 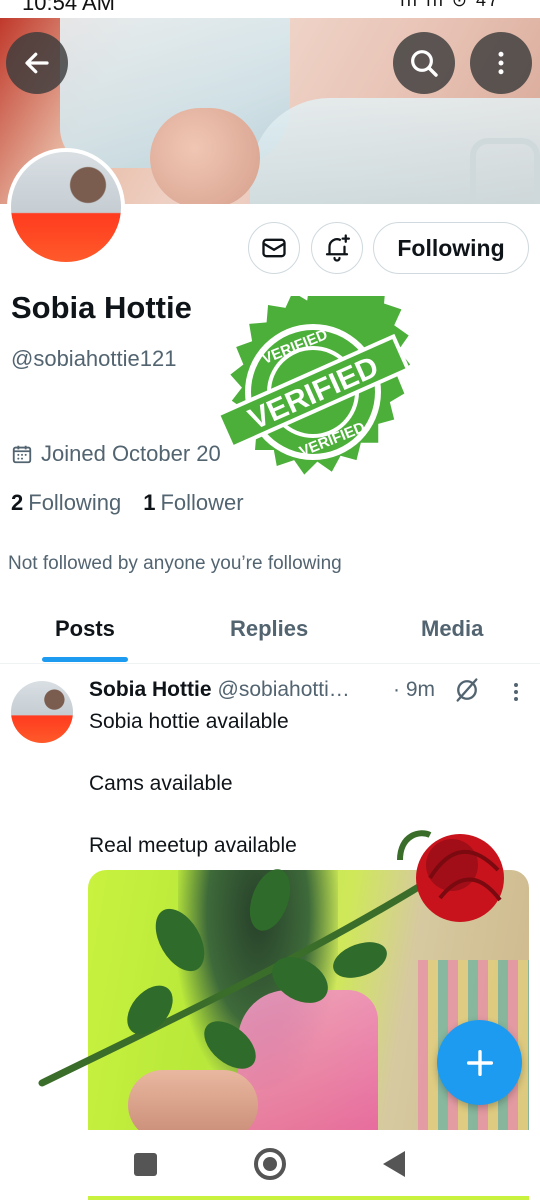 I want to click on tab-replies: Replies, so click(x=269, y=629).